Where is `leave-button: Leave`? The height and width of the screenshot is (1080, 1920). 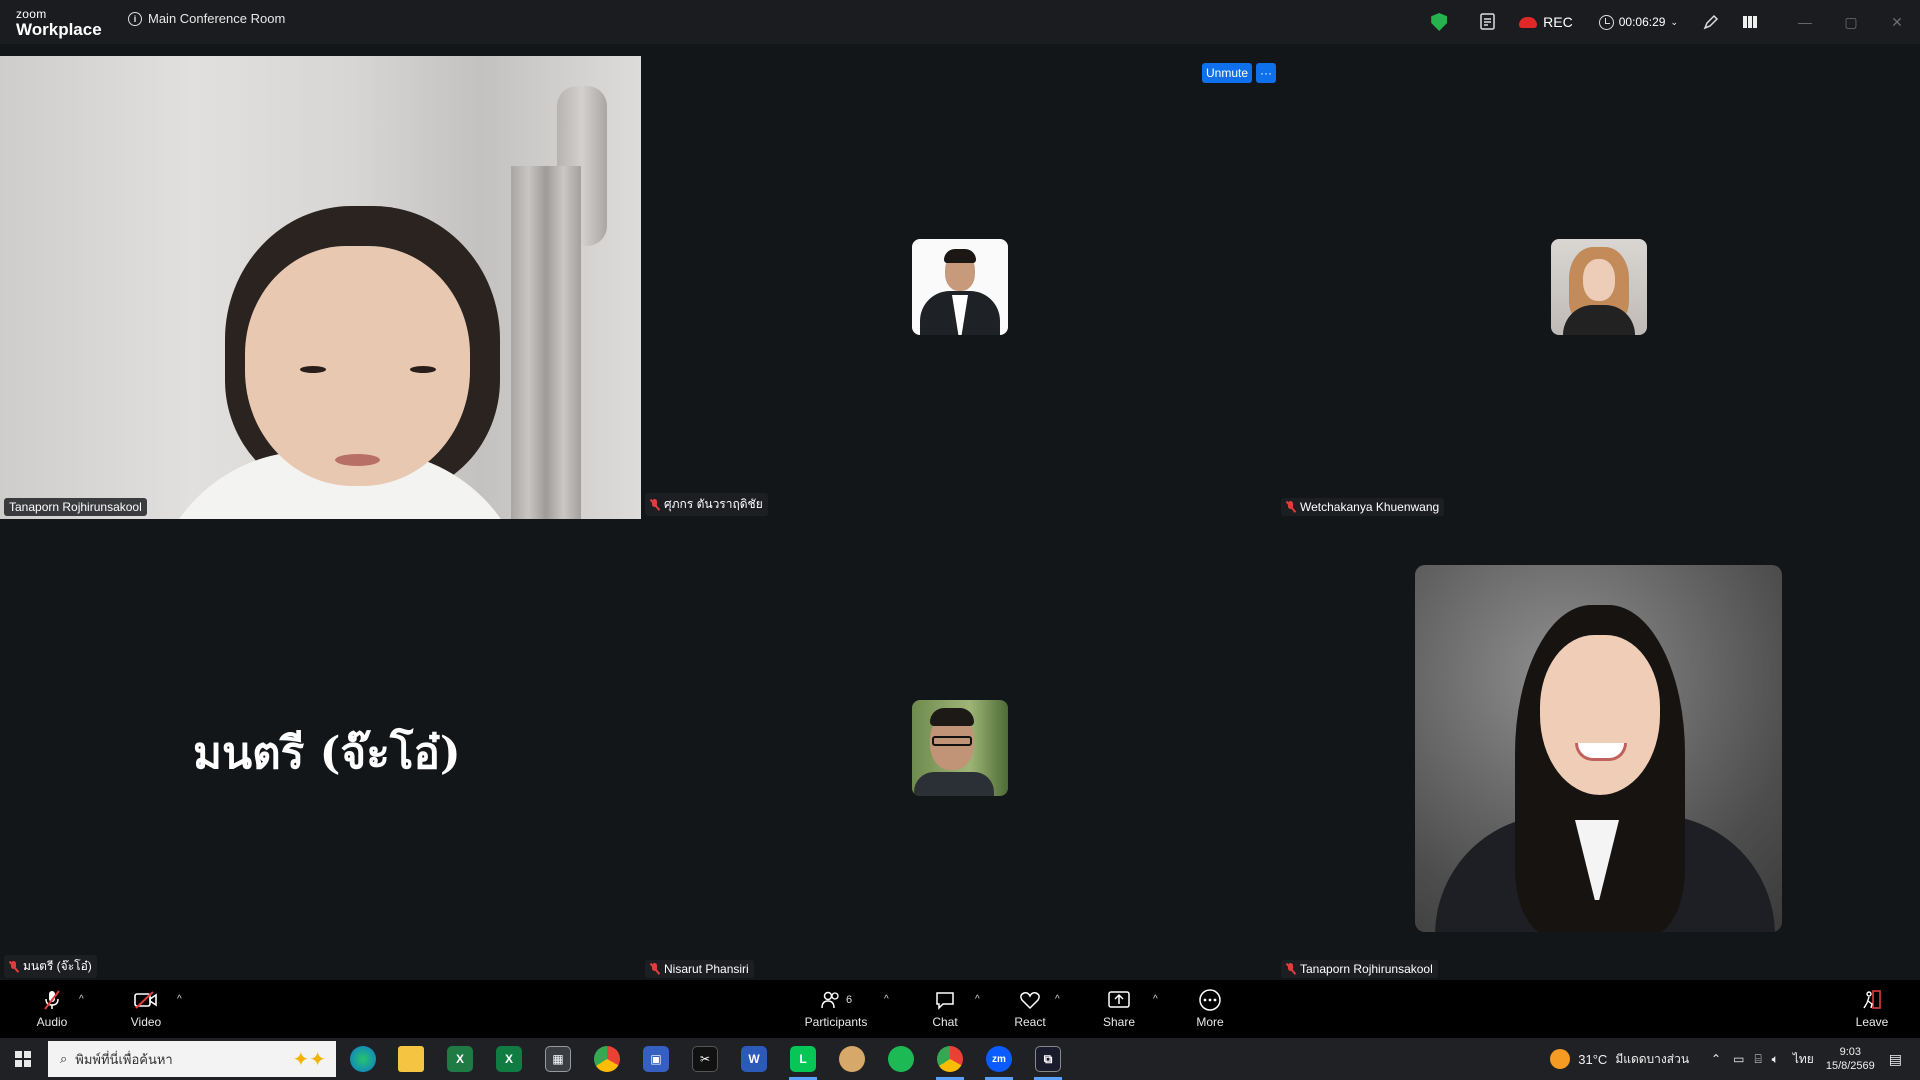
leave-button: Leave is located at coordinates (1872, 1009).